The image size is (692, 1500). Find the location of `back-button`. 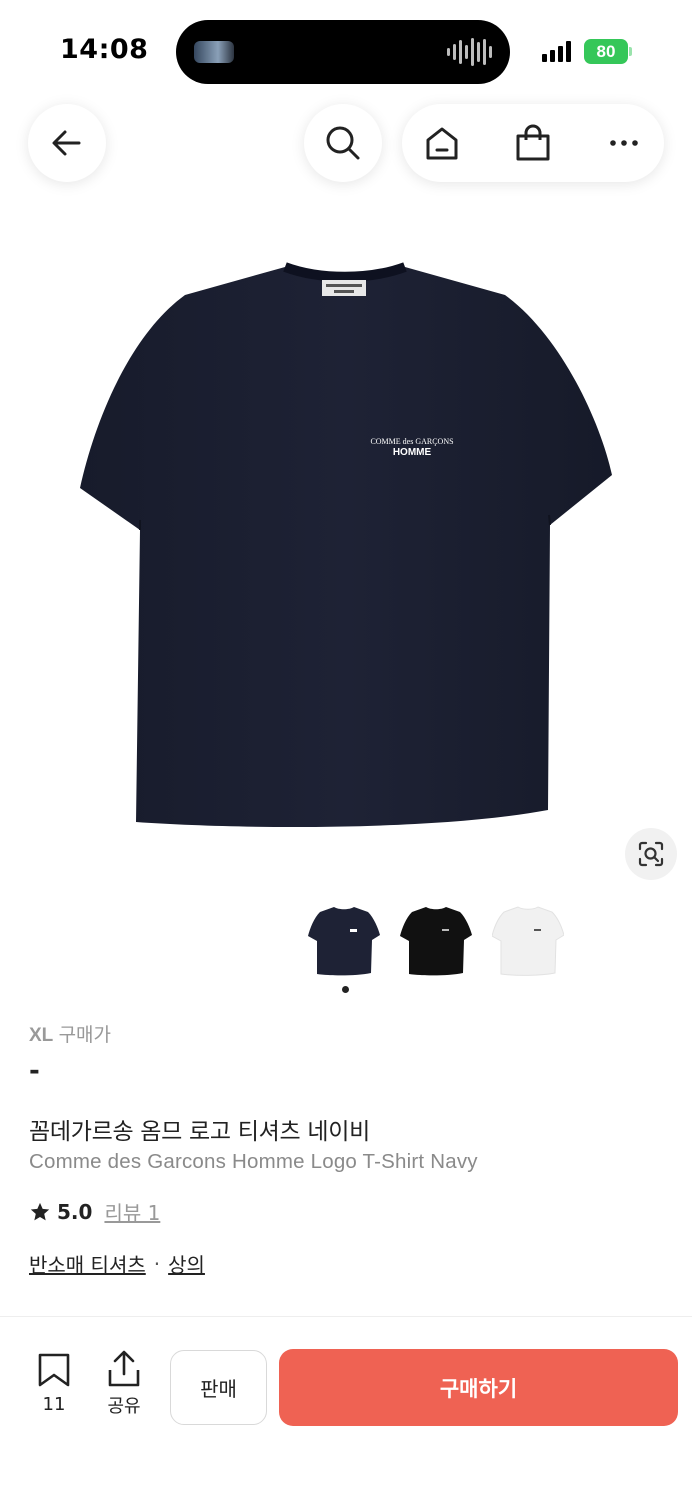

back-button is located at coordinates (67, 143).